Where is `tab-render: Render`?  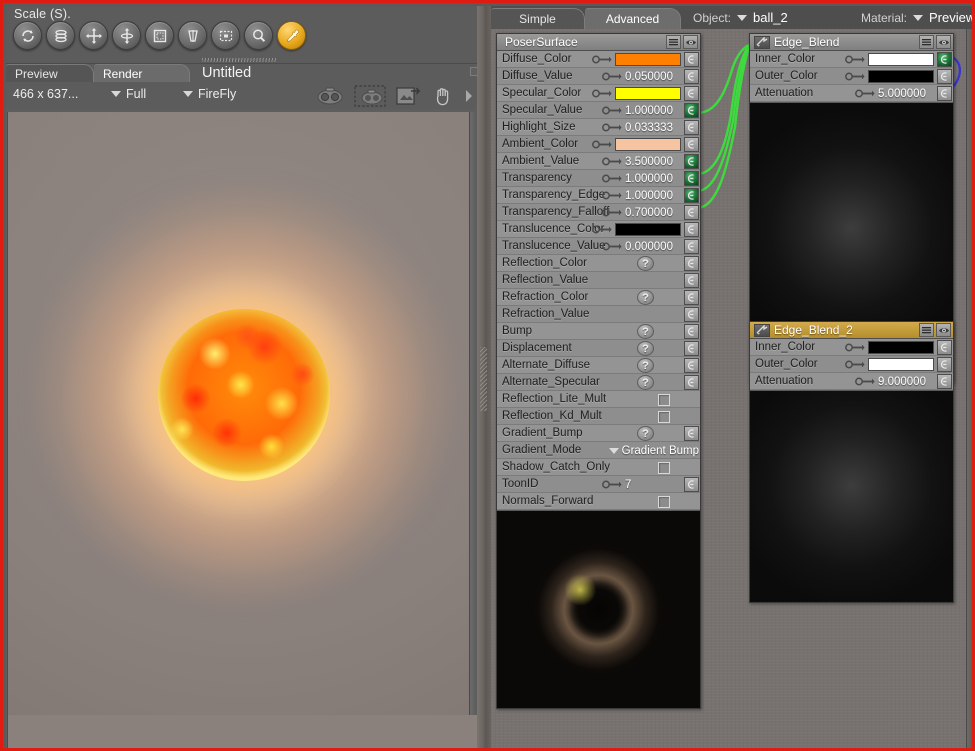
tab-render: Render is located at coordinates (142, 73).